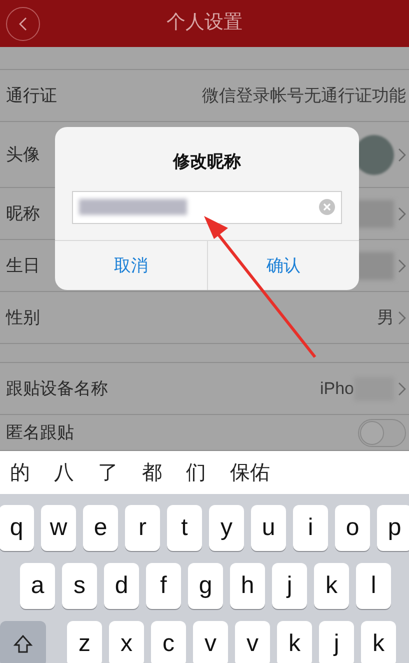 The width and height of the screenshot is (409, 663). Describe the element at coordinates (23, 317) in the screenshot. I see `row-label: 性别` at that location.